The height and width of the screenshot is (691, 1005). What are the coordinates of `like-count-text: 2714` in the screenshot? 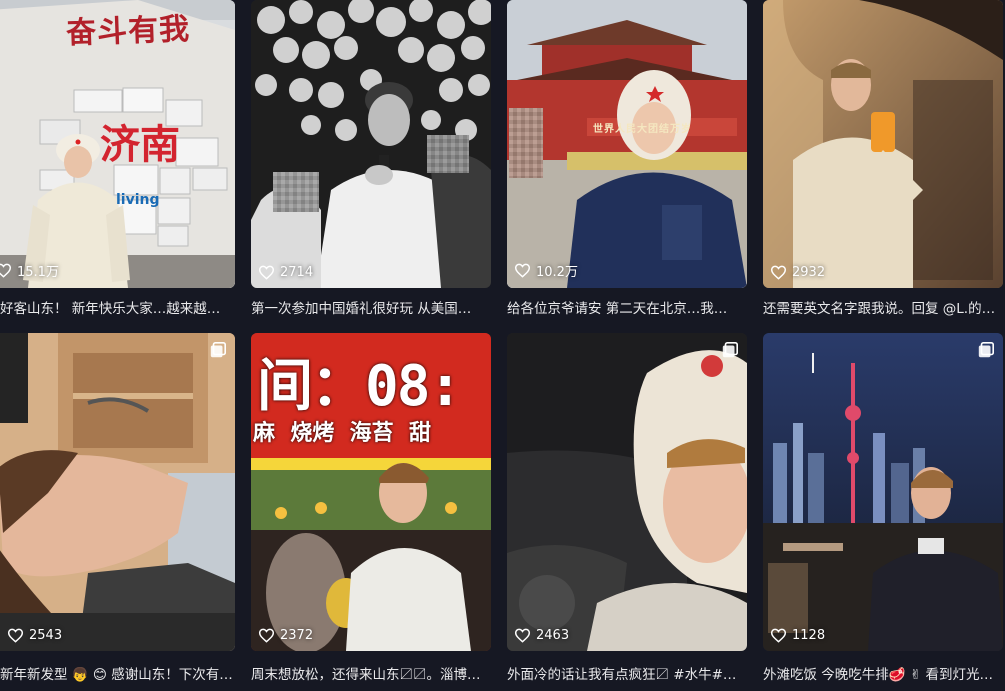 It's located at (297, 272).